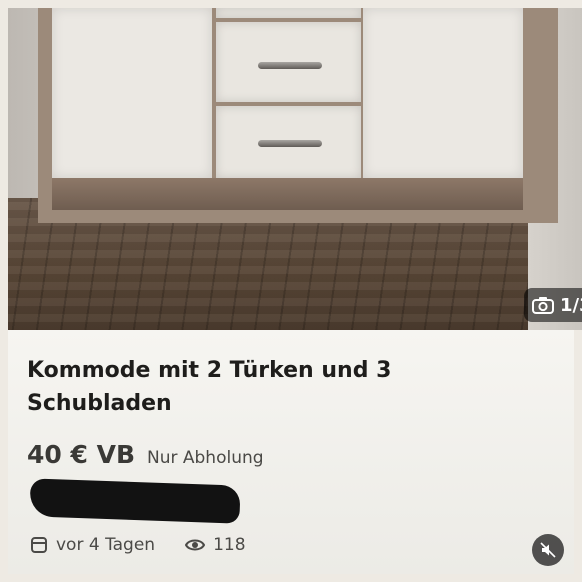  What do you see at coordinates (39, 545) in the screenshot?
I see `calendar-icon` at bounding box center [39, 545].